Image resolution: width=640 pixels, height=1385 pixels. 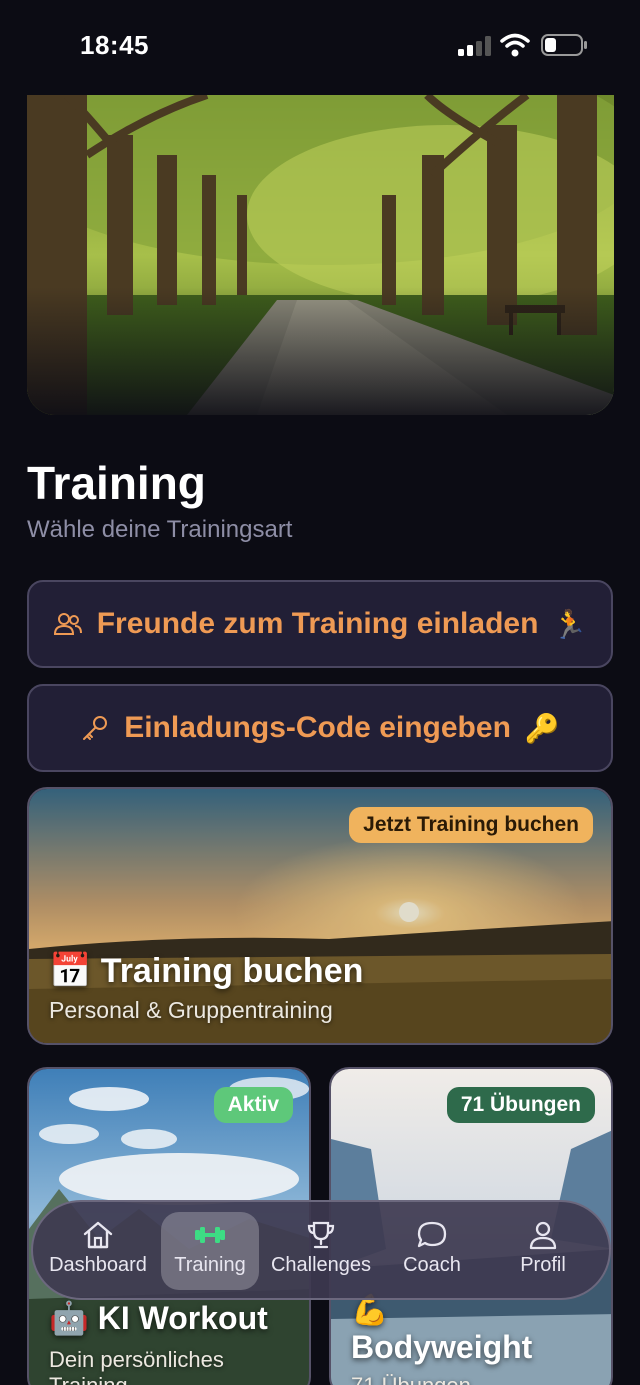 I want to click on ki-workout-subtitle: Dein persönliches, so click(x=136, y=1359).